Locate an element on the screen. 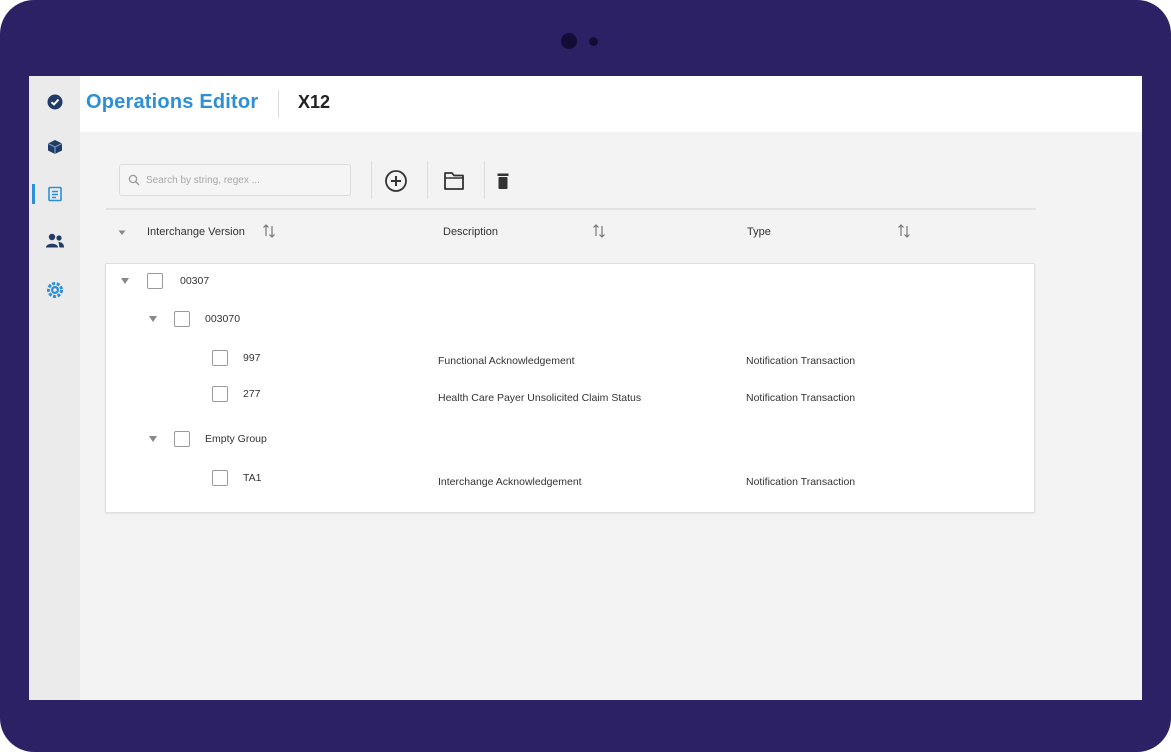 The height and width of the screenshot is (752, 1171). search-input is located at coordinates (246, 180).